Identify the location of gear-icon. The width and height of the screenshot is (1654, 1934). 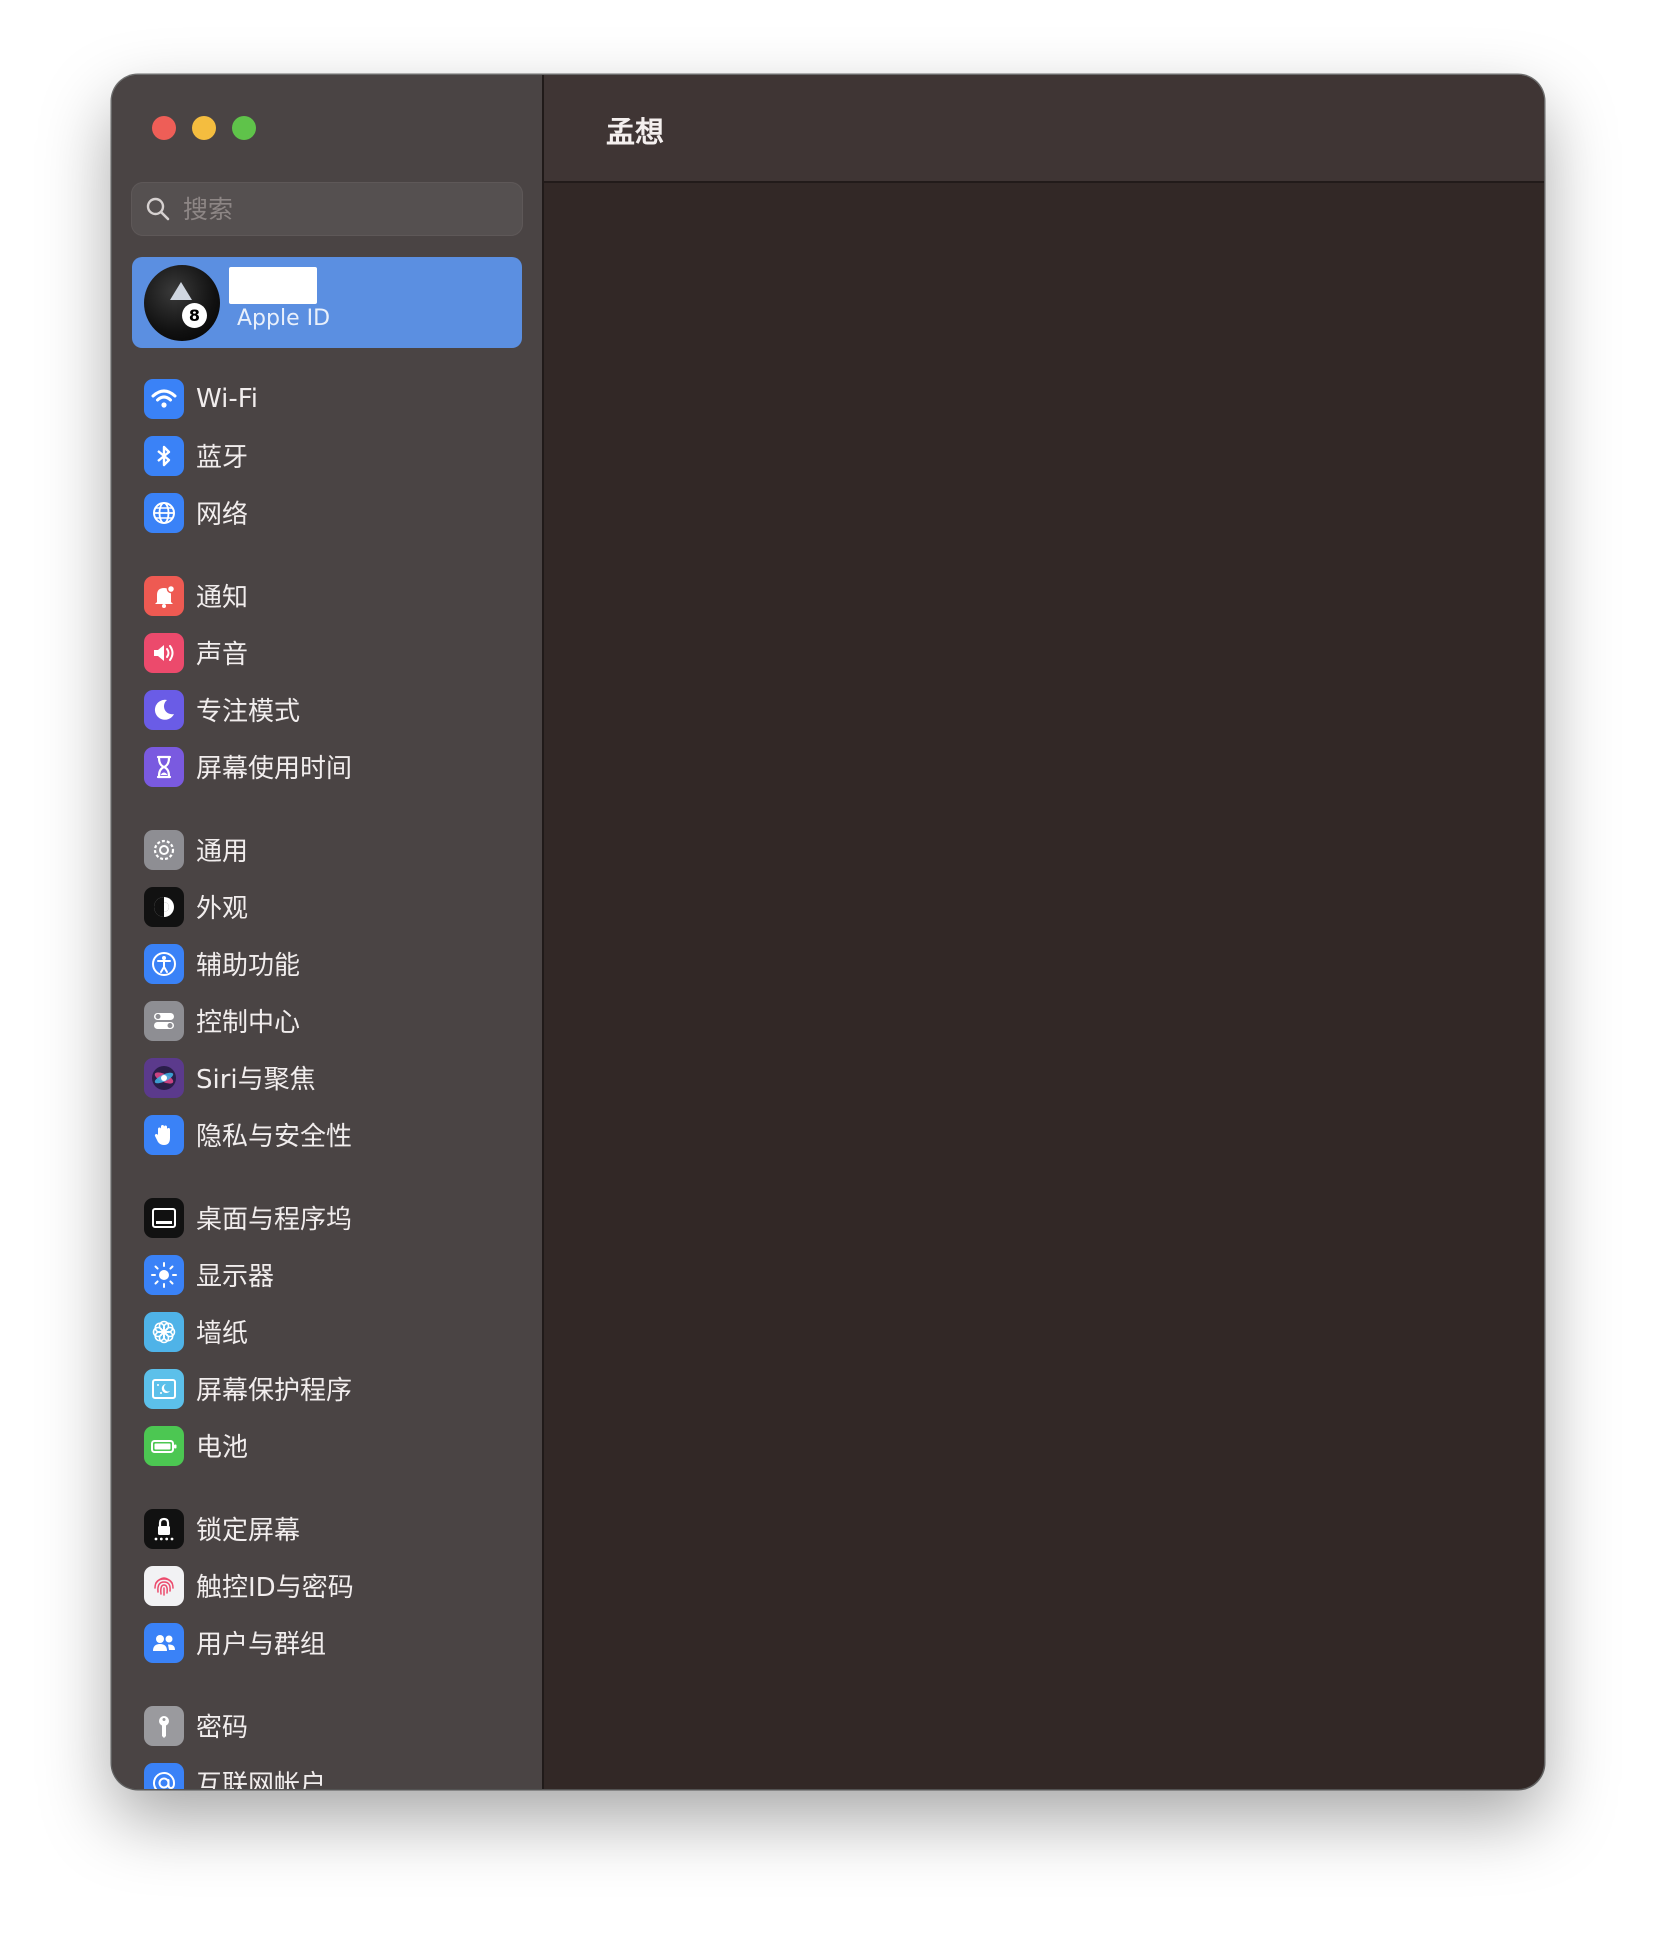
(164, 849).